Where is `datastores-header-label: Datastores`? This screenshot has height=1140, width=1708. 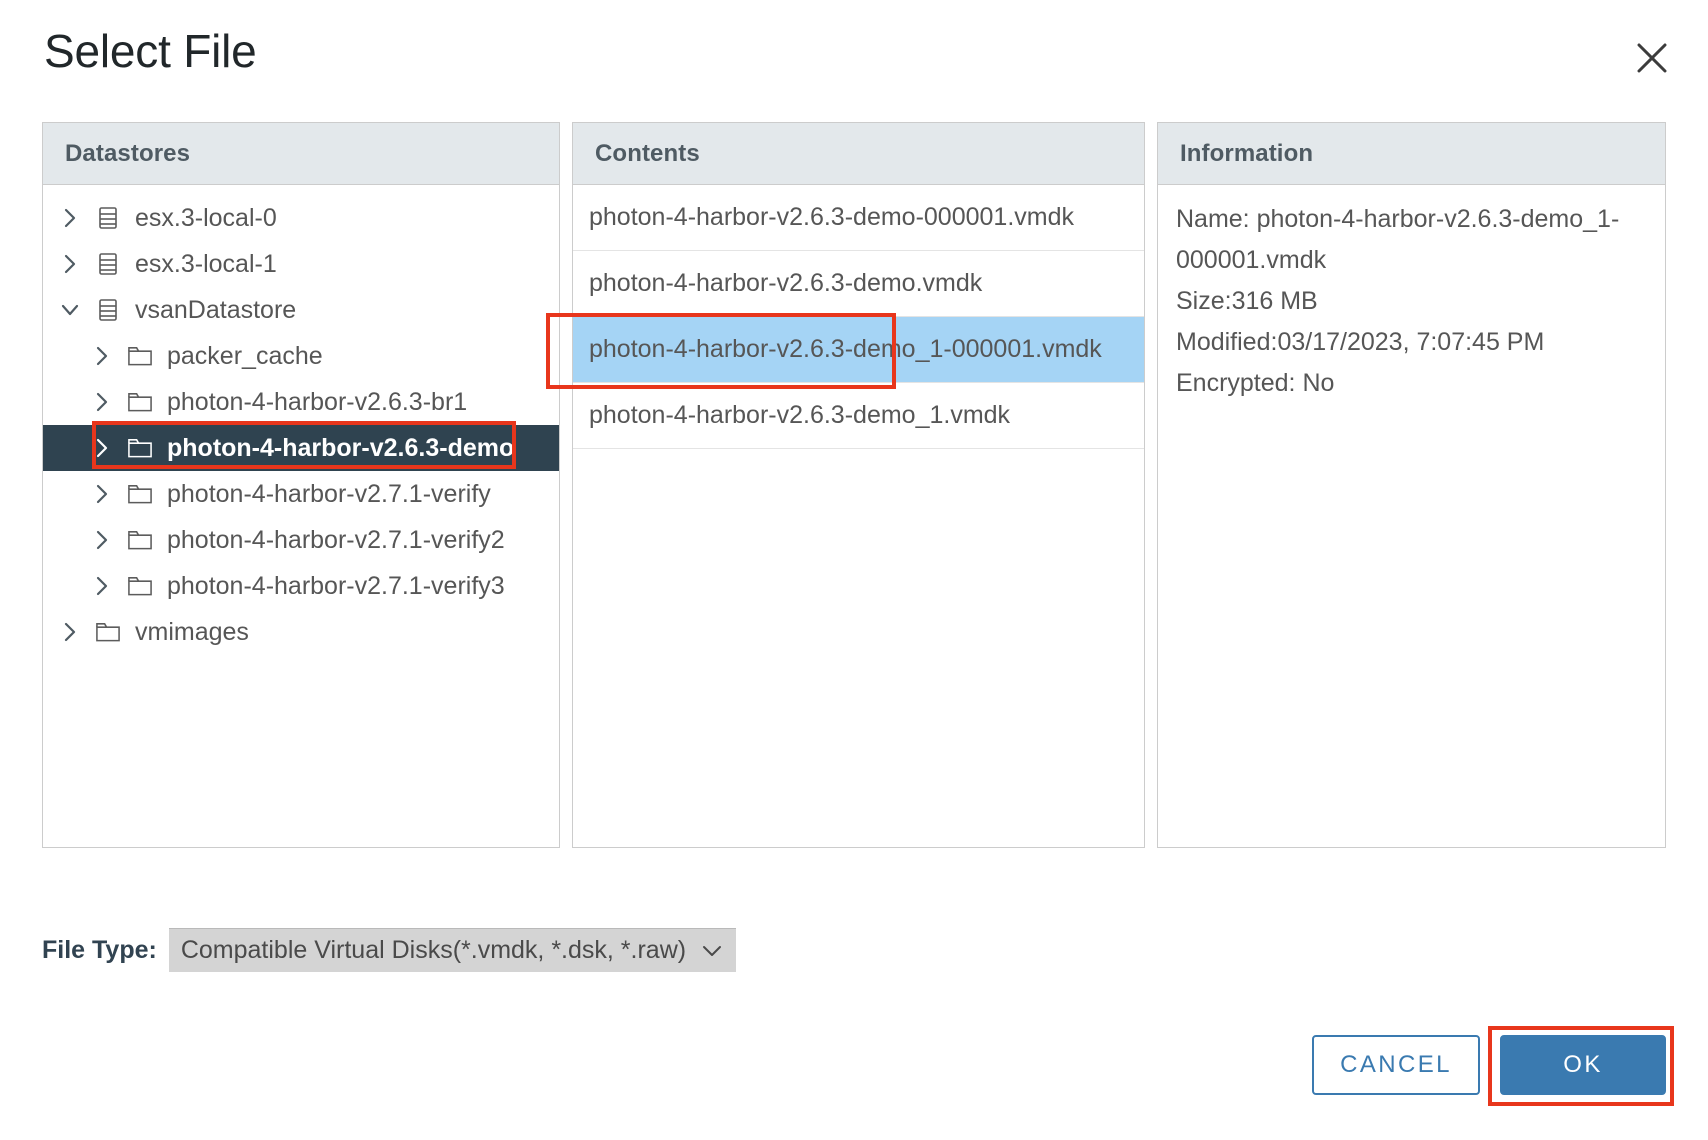 datastores-header-label: Datastores is located at coordinates (128, 153).